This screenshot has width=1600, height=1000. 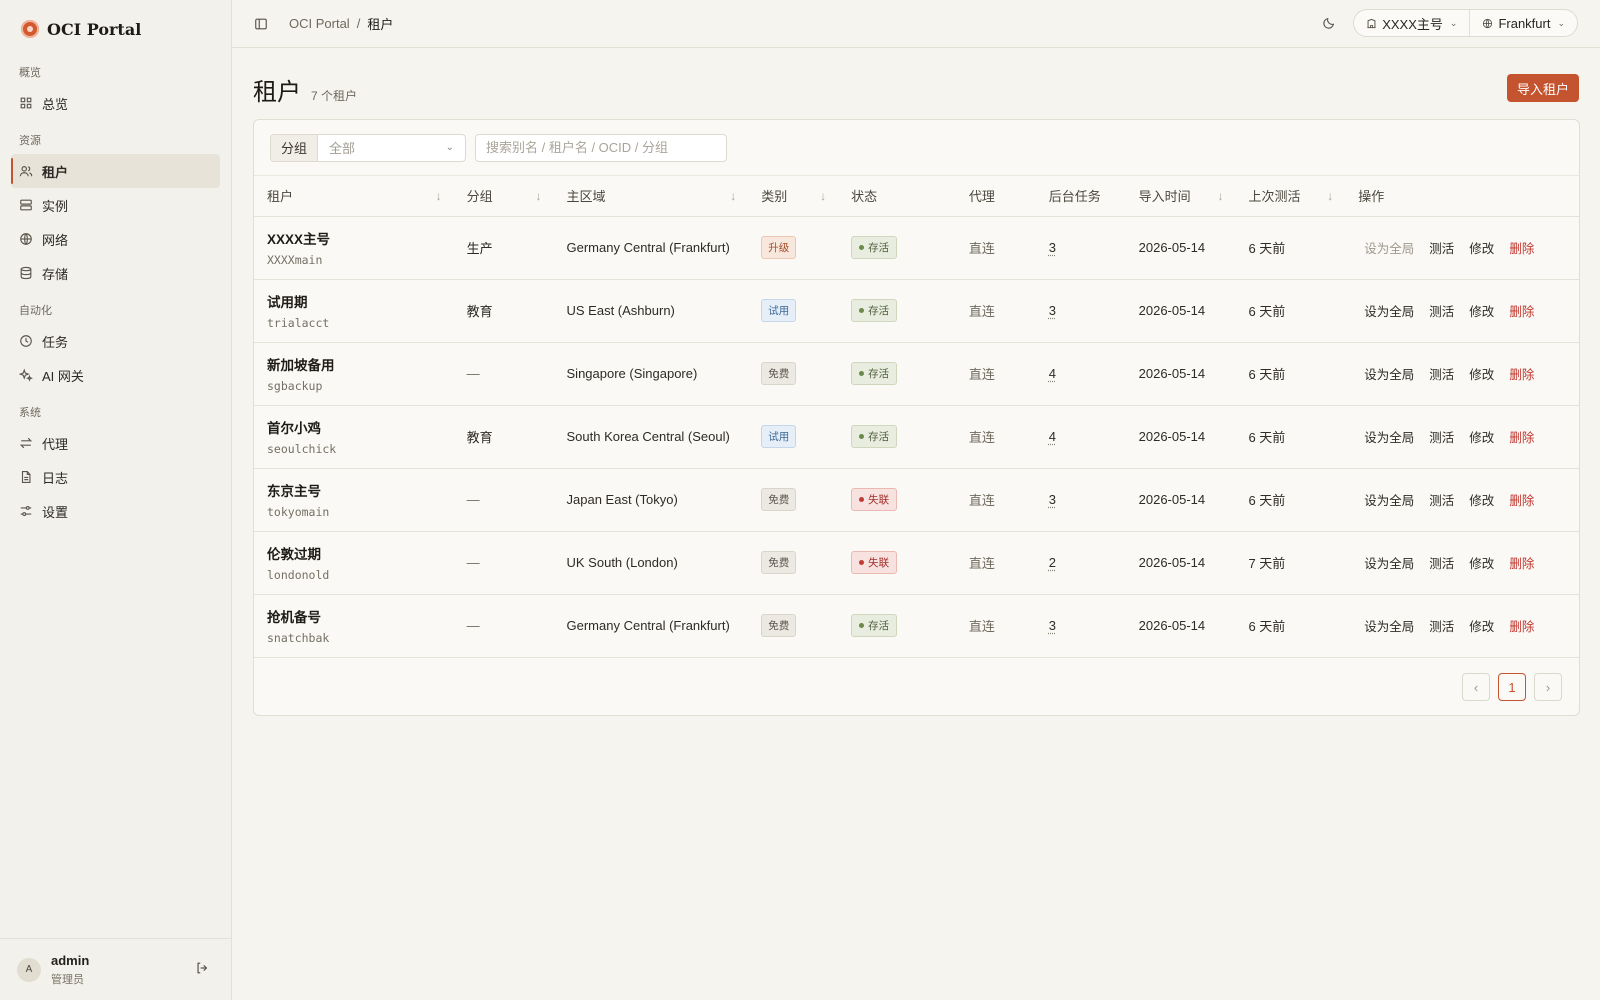 What do you see at coordinates (319, 23) in the screenshot?
I see `breadcrumb-root: OCI Portal` at bounding box center [319, 23].